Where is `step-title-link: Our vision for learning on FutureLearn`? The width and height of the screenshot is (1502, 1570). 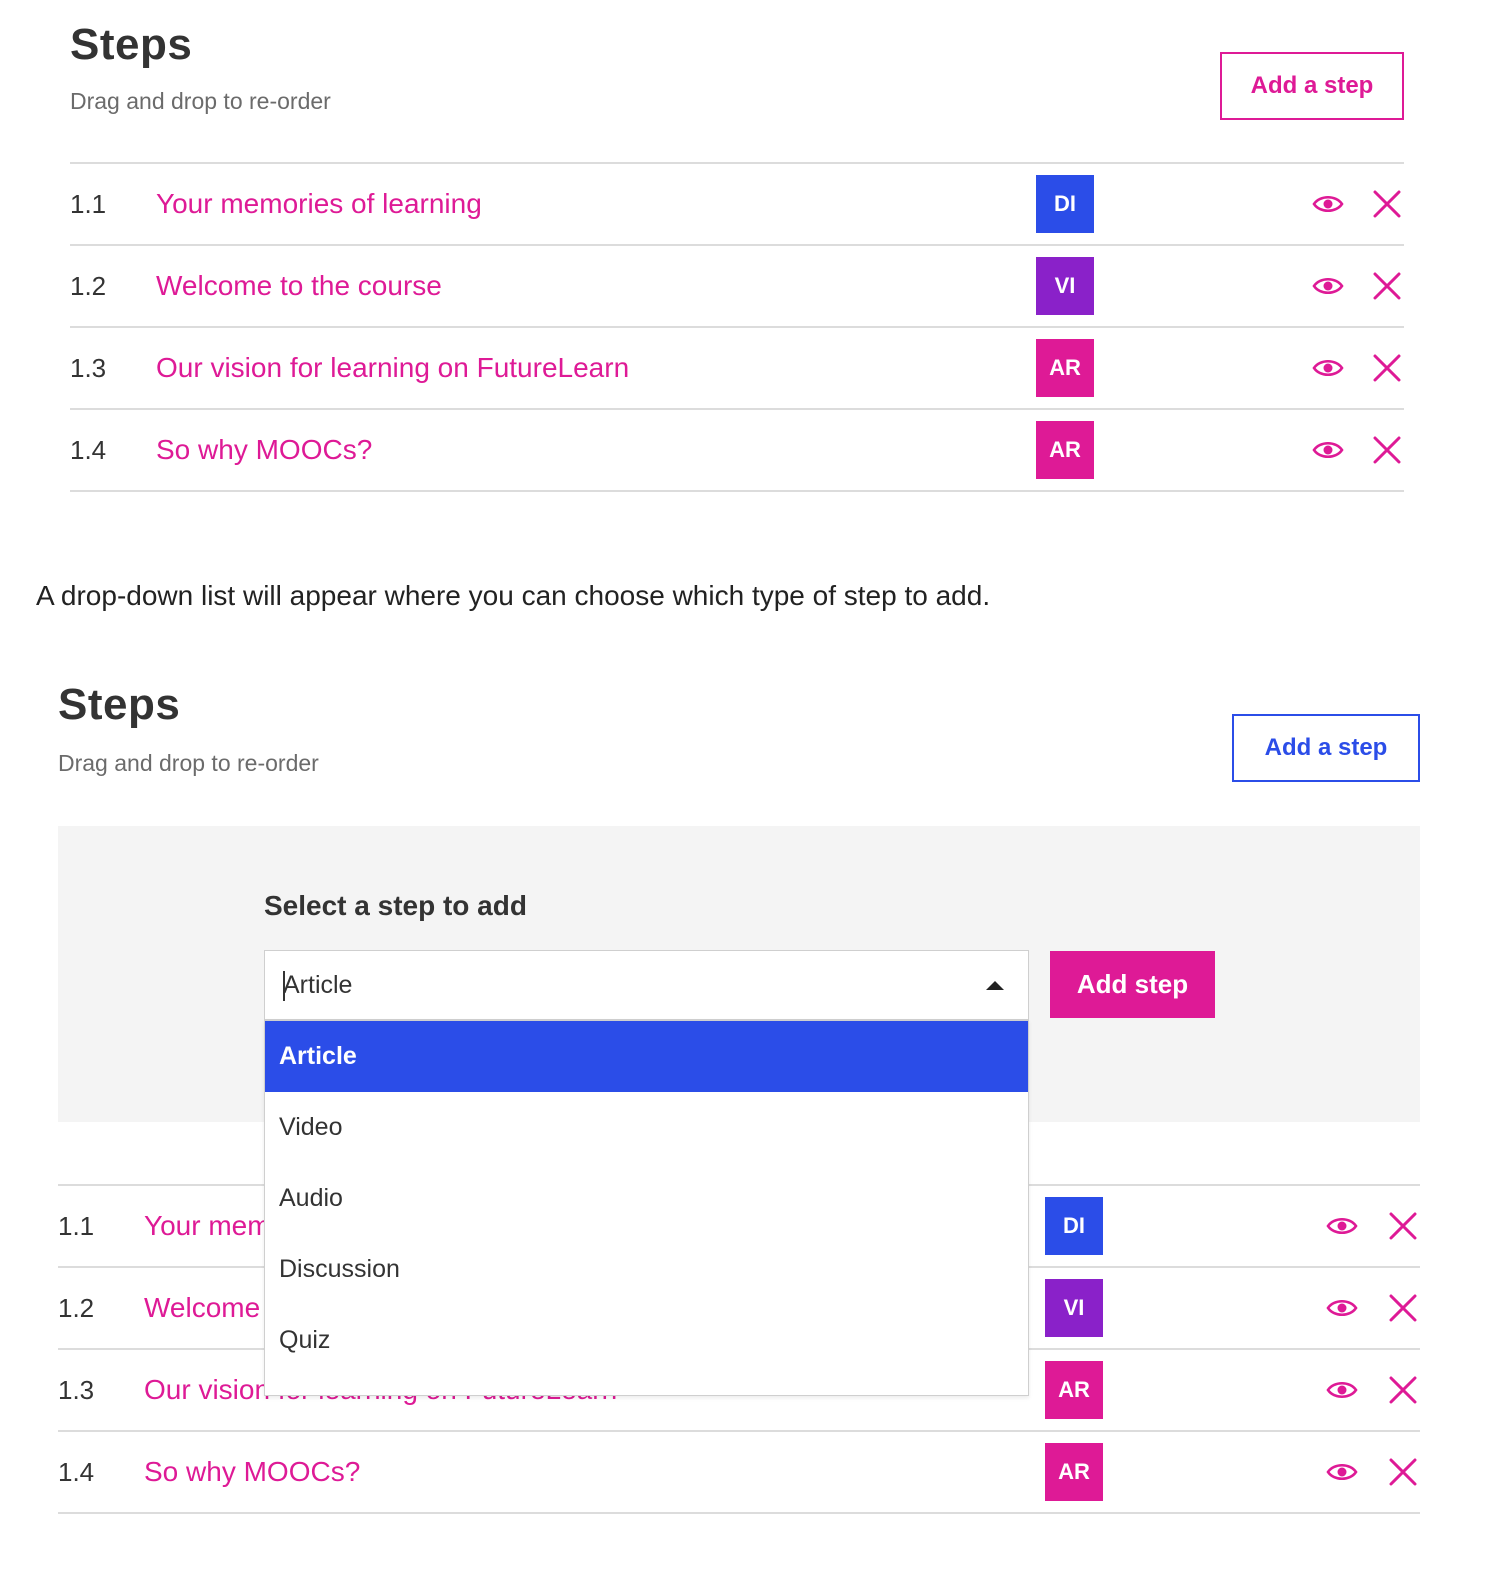
step-title-link: Our vision for learning on FutureLearn is located at coordinates (392, 368).